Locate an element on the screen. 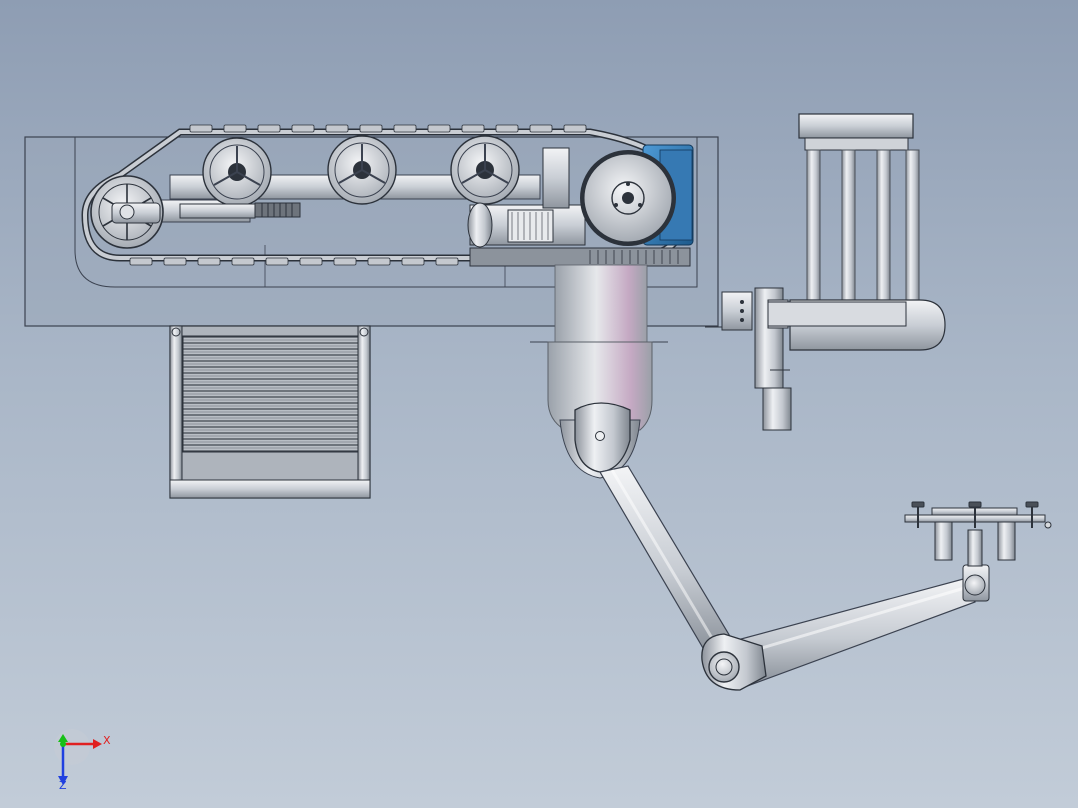 This screenshot has width=1078, height=808. z-axis-label: Z is located at coordinates (63, 785).